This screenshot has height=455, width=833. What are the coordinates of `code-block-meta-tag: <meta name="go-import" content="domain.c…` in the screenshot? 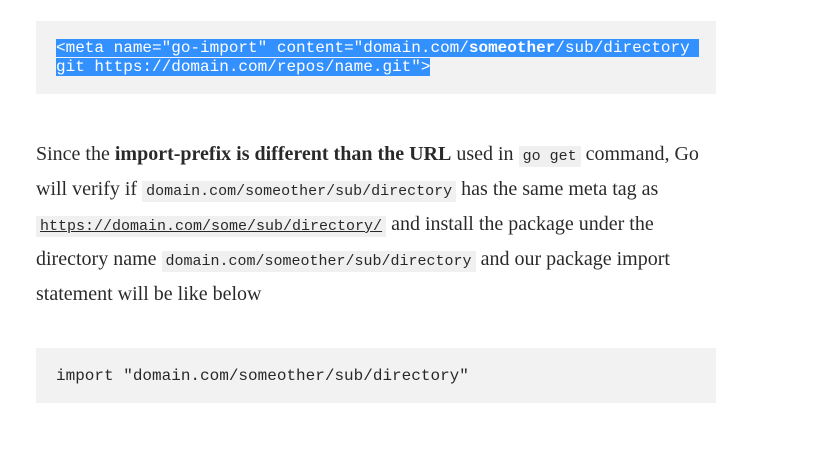 It's located at (376, 57).